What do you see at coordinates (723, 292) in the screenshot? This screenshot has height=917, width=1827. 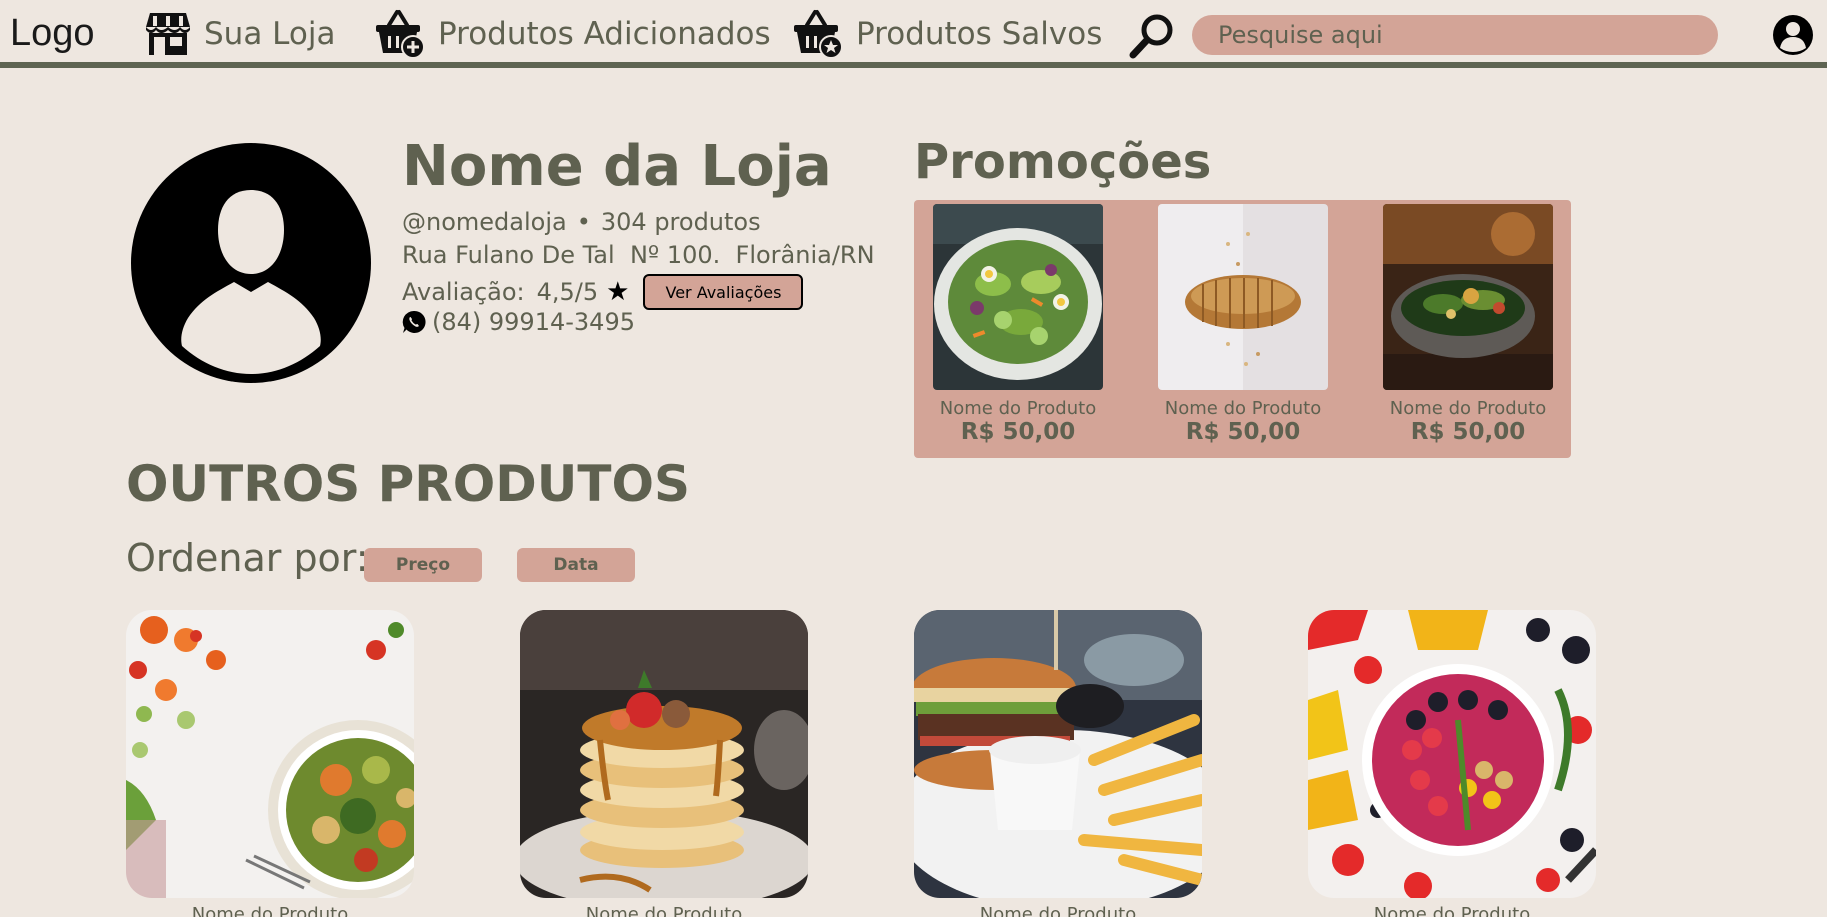 I see `view-reviews-button: Ver Avaliações` at bounding box center [723, 292].